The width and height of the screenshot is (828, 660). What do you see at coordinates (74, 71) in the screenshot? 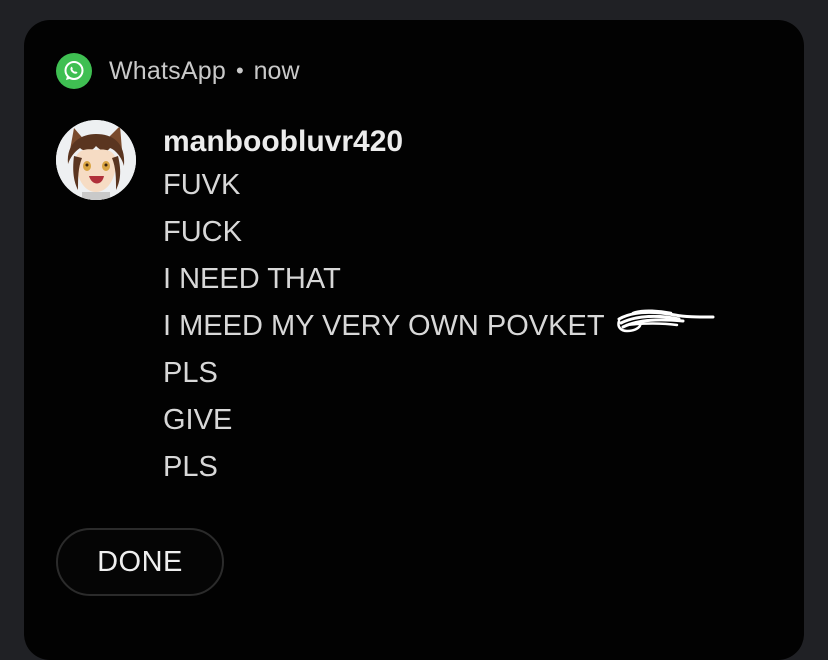
I see `whatsapp-icon` at bounding box center [74, 71].